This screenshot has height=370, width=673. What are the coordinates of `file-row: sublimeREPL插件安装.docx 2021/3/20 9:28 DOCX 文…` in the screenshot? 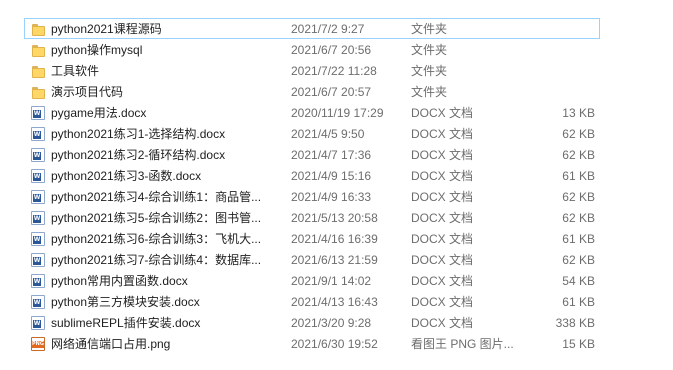 It's located at (312, 322).